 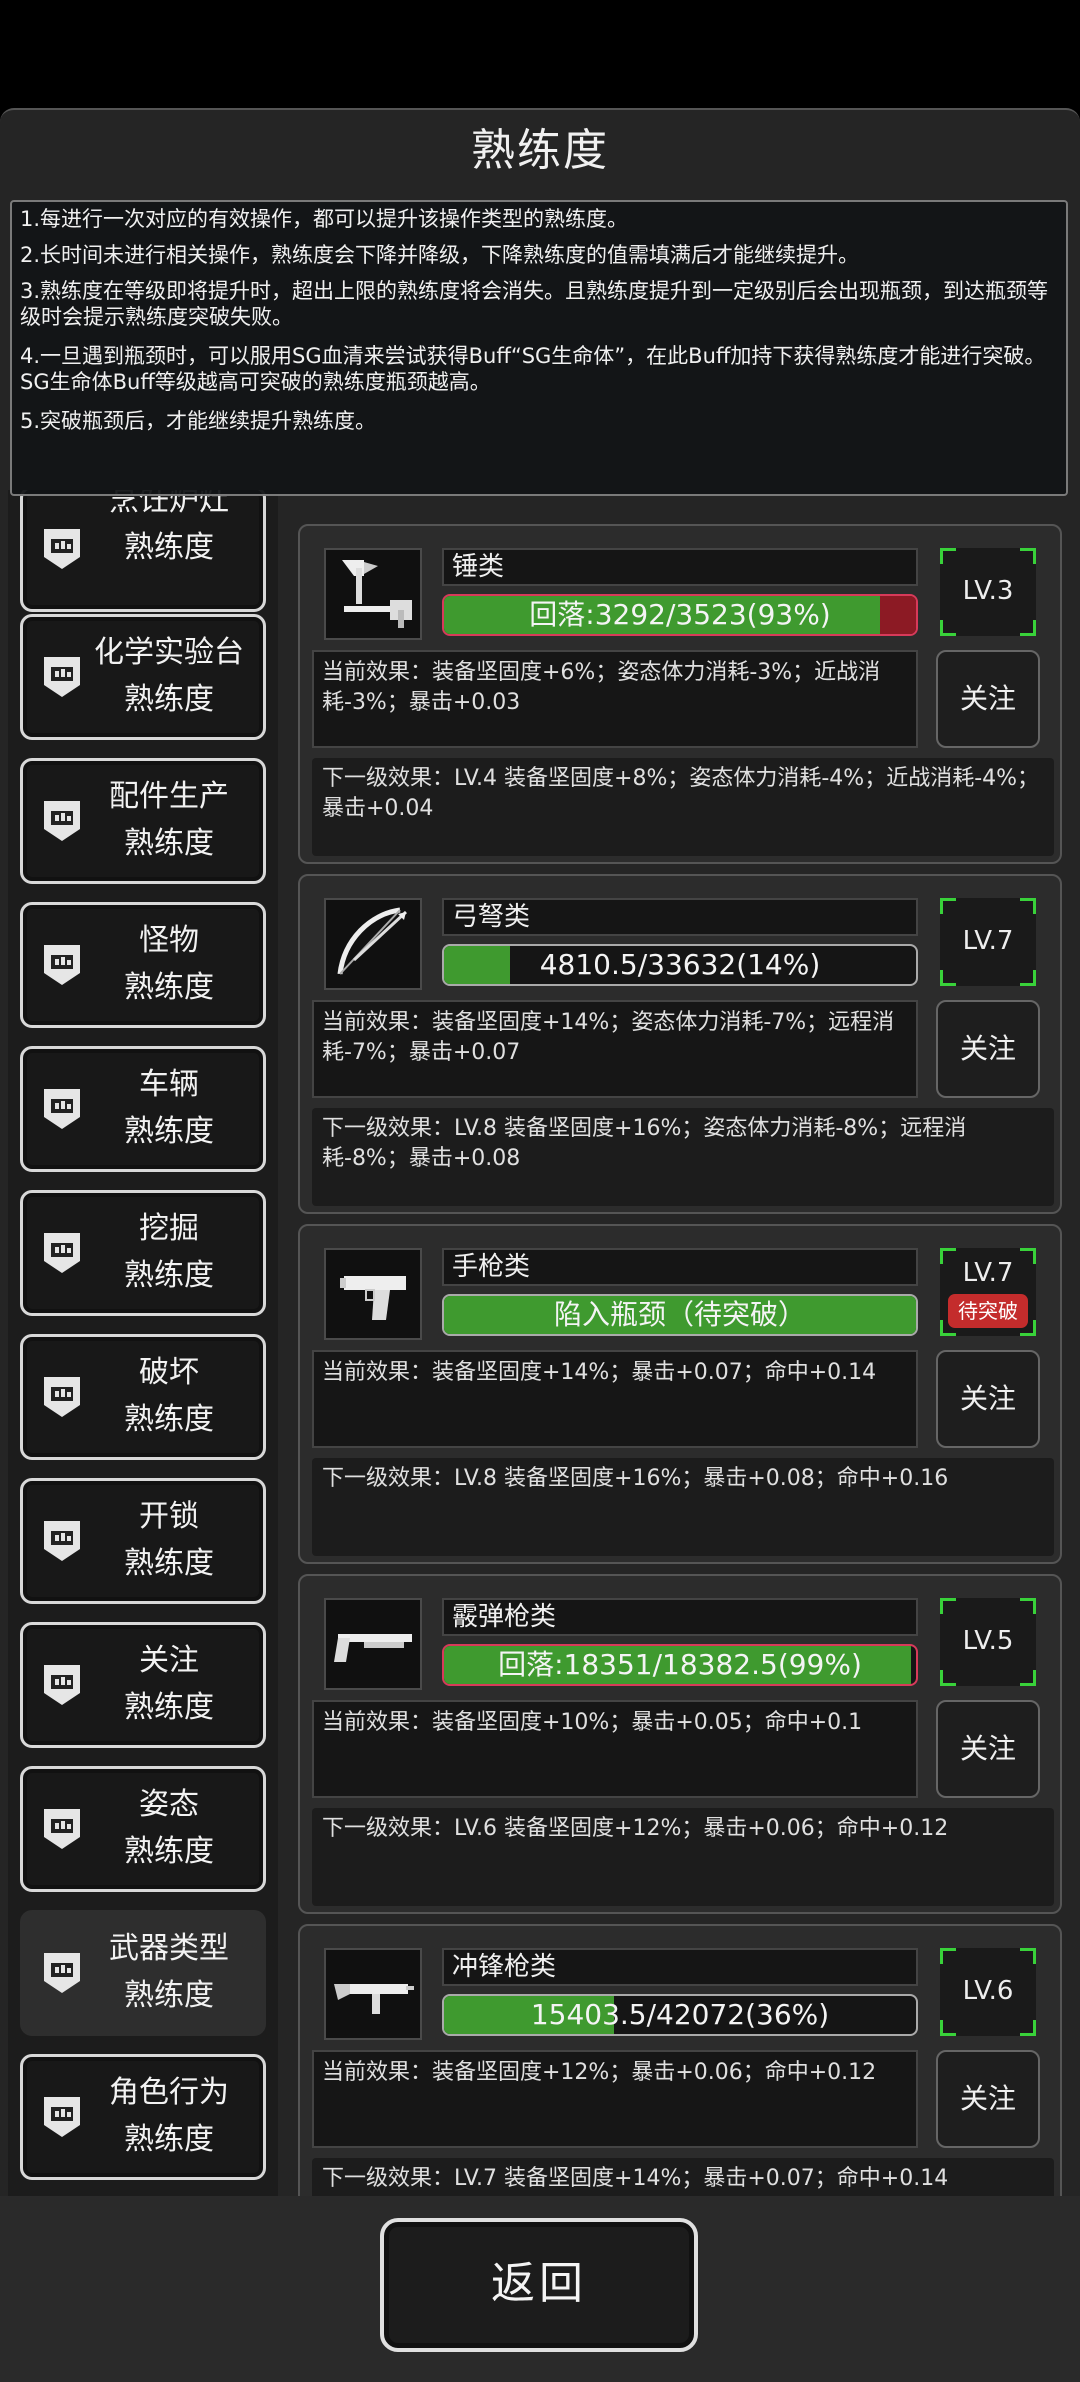 What do you see at coordinates (539, 2285) in the screenshot?
I see `back-button: 返回` at bounding box center [539, 2285].